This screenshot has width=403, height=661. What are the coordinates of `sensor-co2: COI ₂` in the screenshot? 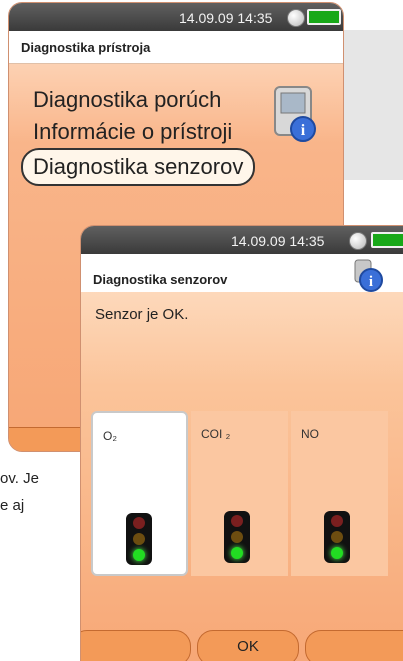 It's located at (239, 493).